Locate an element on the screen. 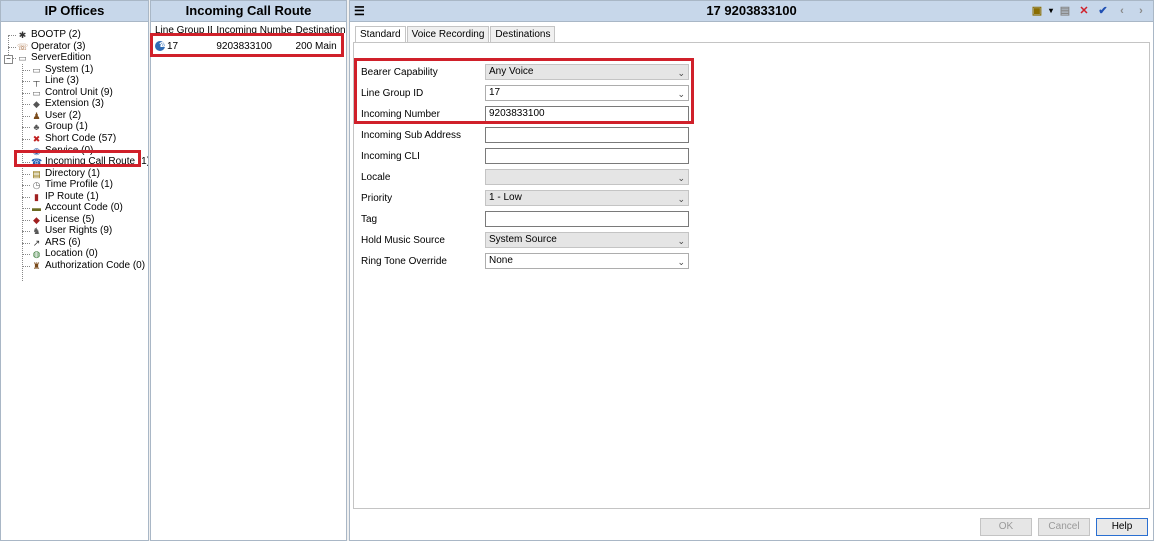  license-icon: ◆ is located at coordinates (36, 219).